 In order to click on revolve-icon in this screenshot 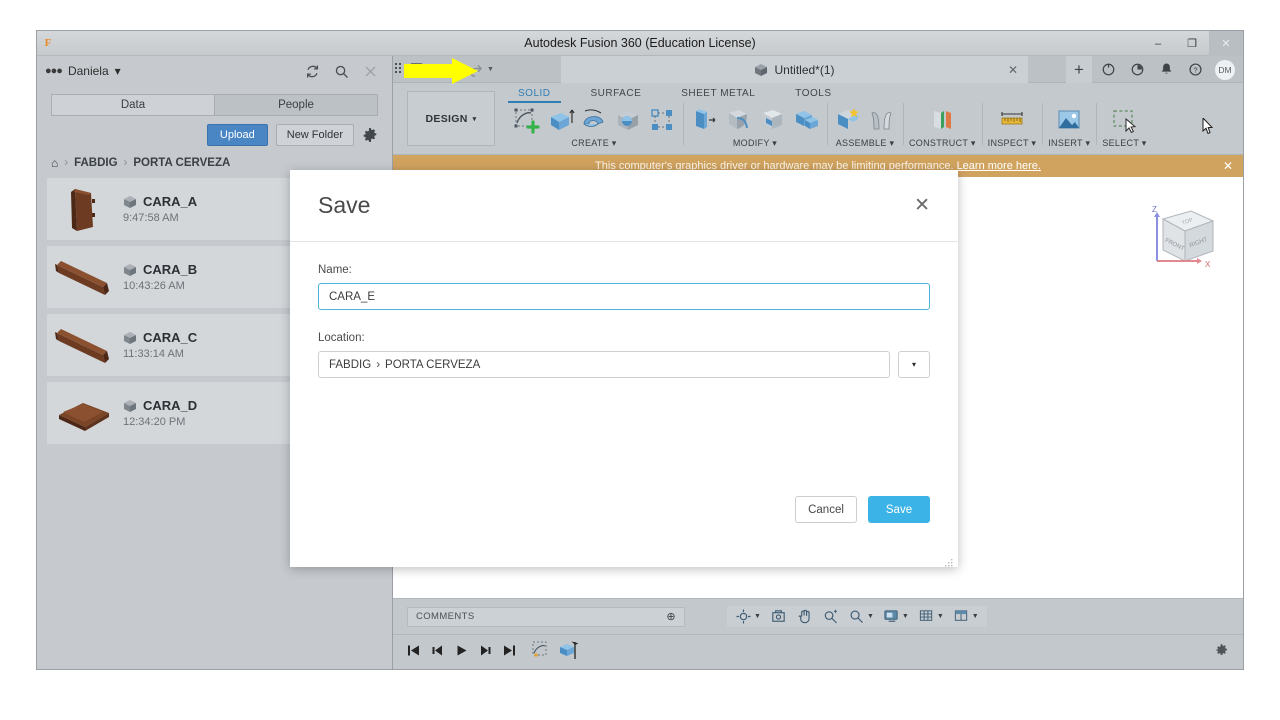, I will do `click(594, 120)`.